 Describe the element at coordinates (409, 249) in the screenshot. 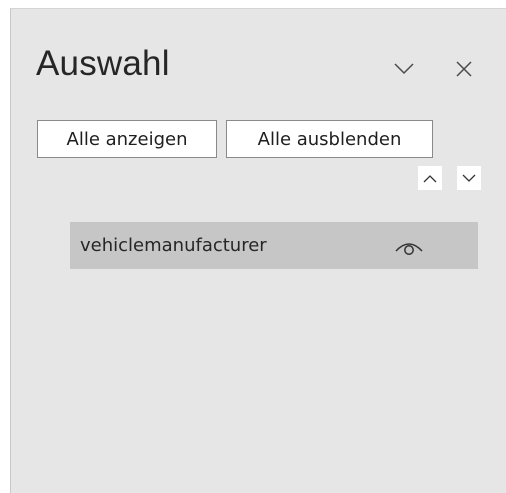

I see `eye-icon` at that location.